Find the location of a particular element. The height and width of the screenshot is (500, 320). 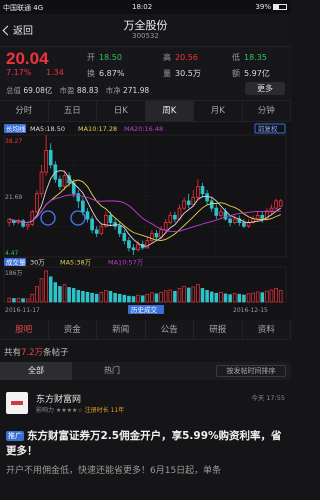

post-title: 推广 东方财富证券万2.5佣金开户，享5.99%购资利率，省更多！ is located at coordinates (147, 444).